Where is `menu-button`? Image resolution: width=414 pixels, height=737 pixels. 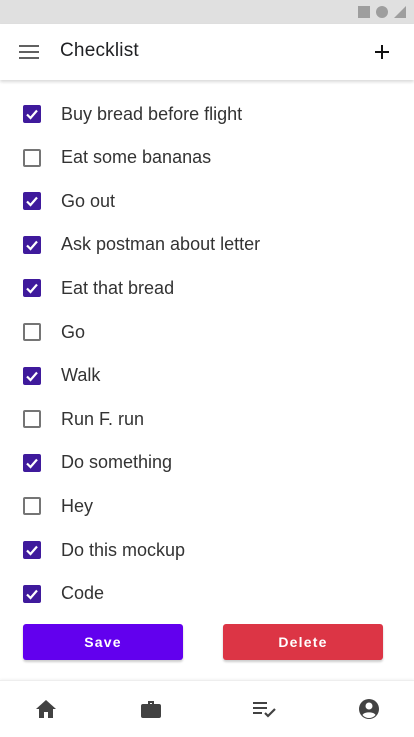 menu-button is located at coordinates (29, 52).